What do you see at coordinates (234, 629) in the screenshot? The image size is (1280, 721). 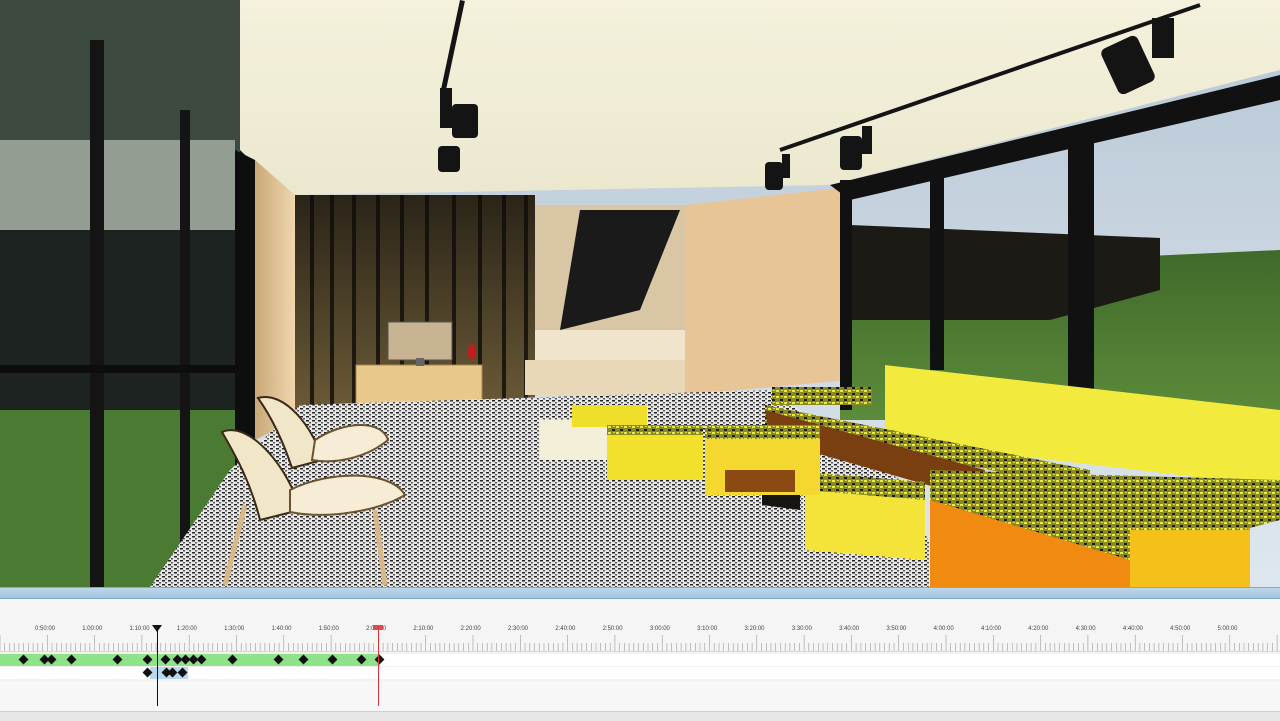 I see `ruler-tick-label: 1:30:00` at bounding box center [234, 629].